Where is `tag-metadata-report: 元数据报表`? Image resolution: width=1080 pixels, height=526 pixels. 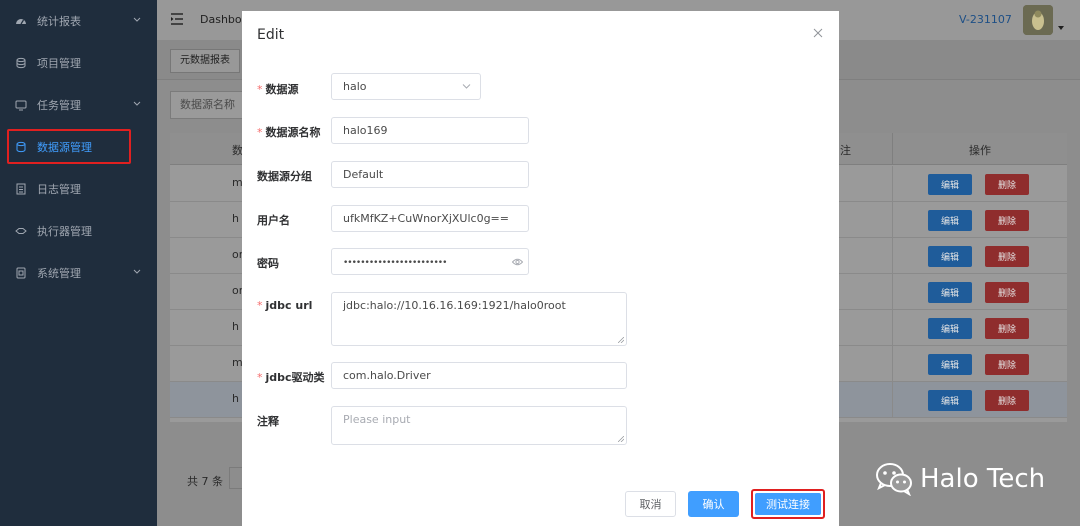 tag-metadata-report: 元数据报表 is located at coordinates (205, 61).